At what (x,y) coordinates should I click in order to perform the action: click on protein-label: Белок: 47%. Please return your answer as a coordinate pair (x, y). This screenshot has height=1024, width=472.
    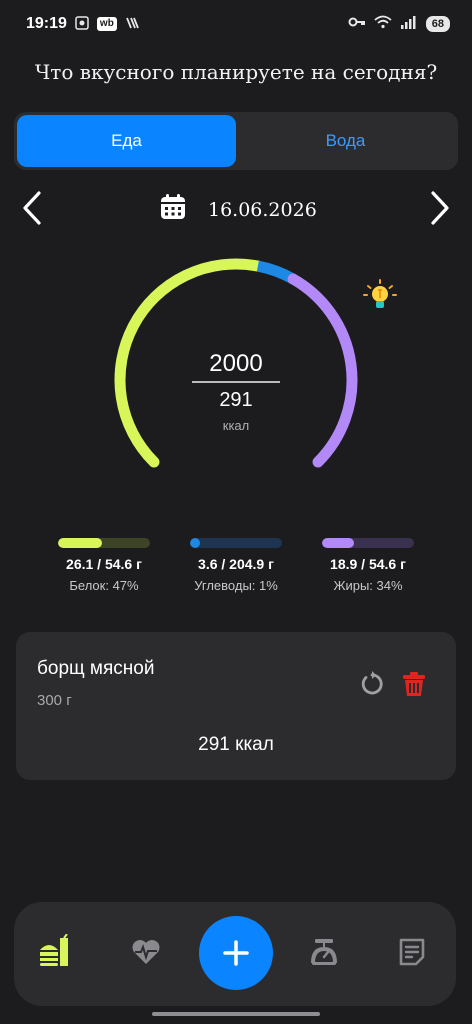
    Looking at the image, I should click on (104, 585).